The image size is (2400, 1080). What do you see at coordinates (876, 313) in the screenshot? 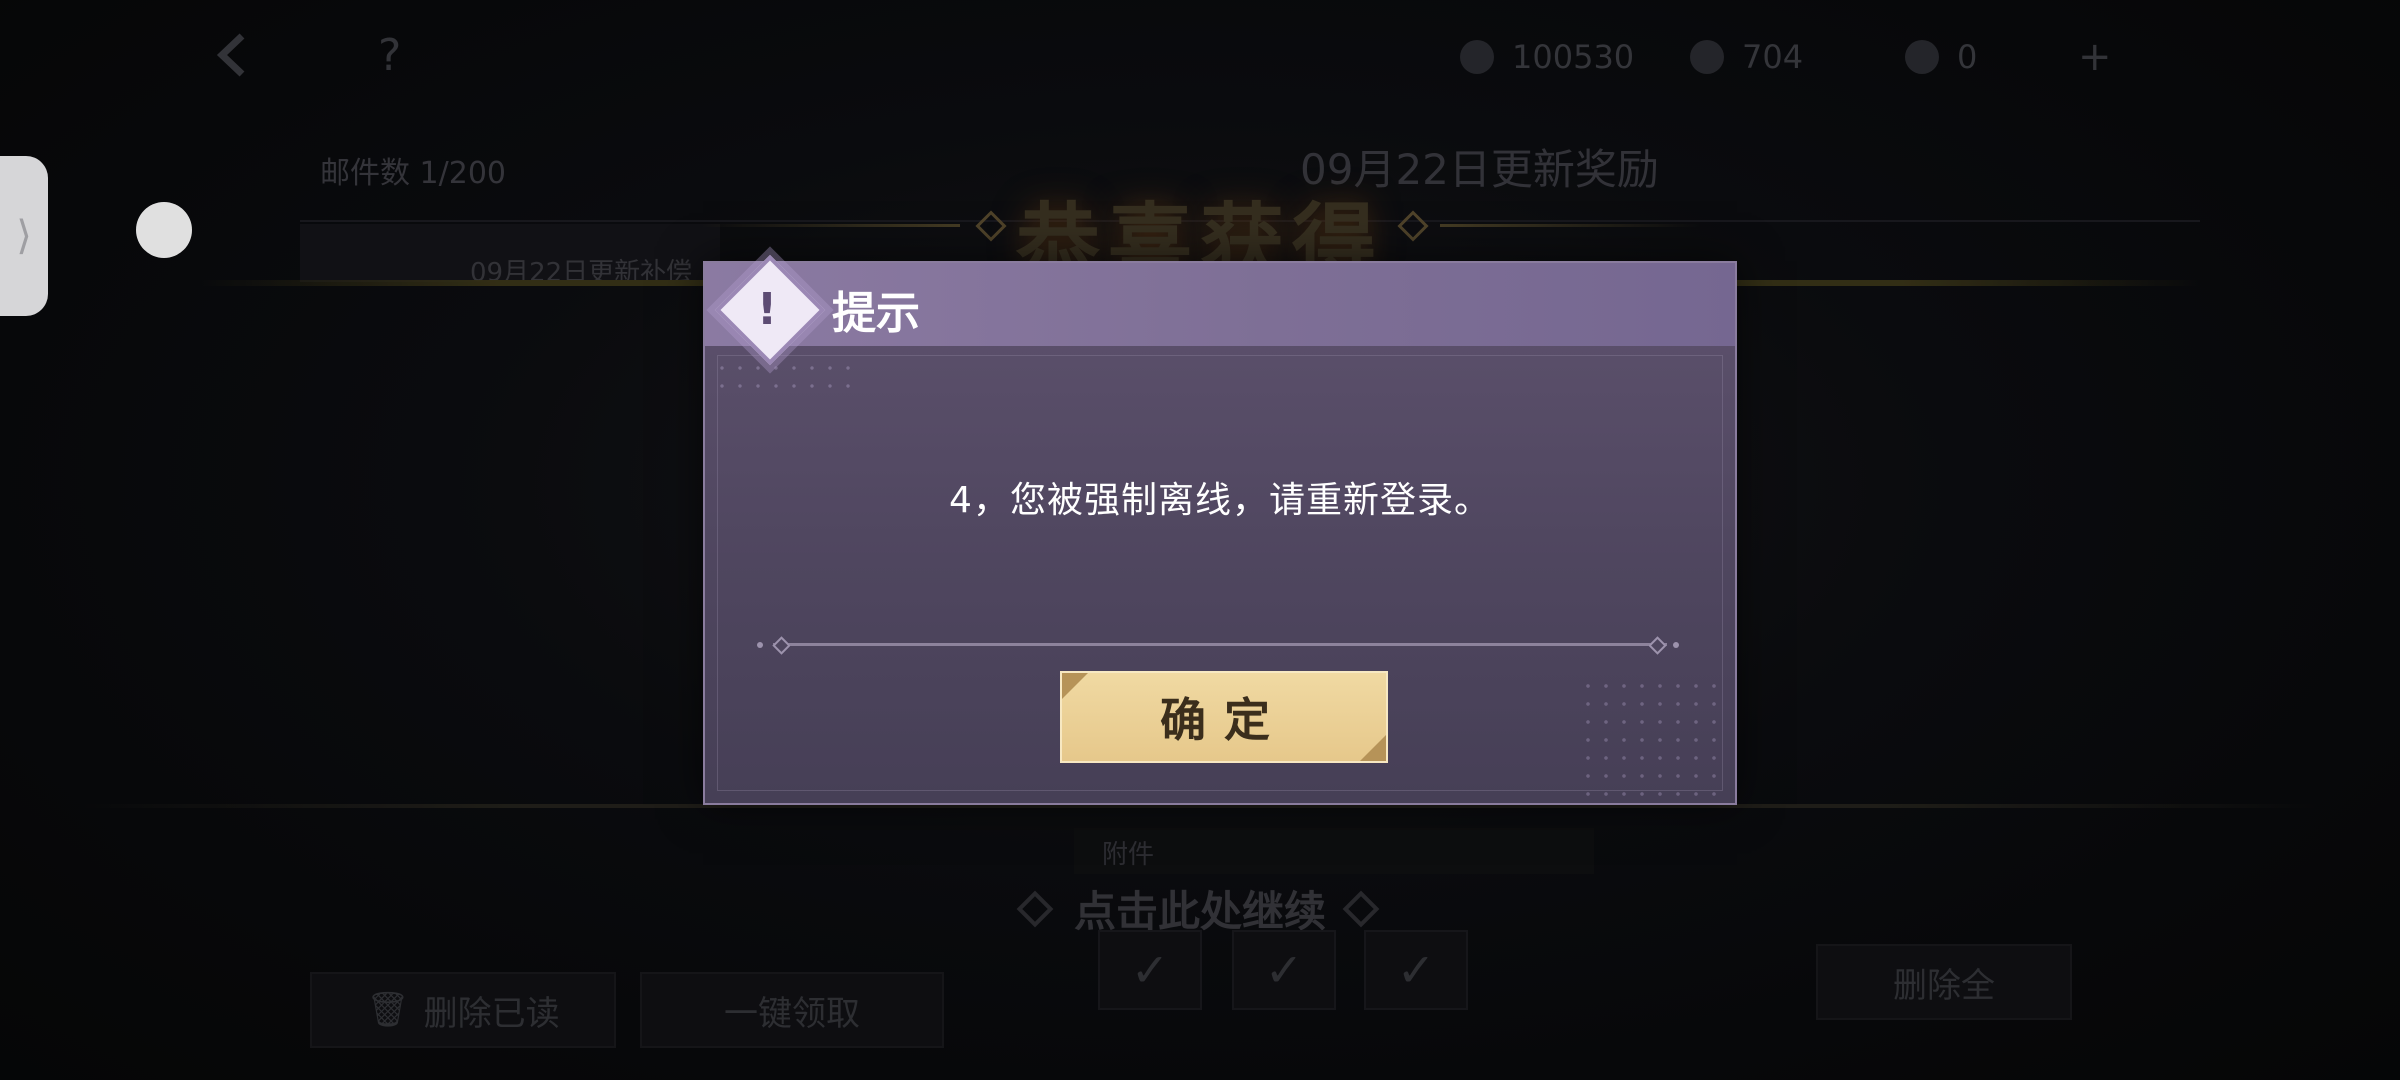
I see `dialog-title: 提示` at bounding box center [876, 313].